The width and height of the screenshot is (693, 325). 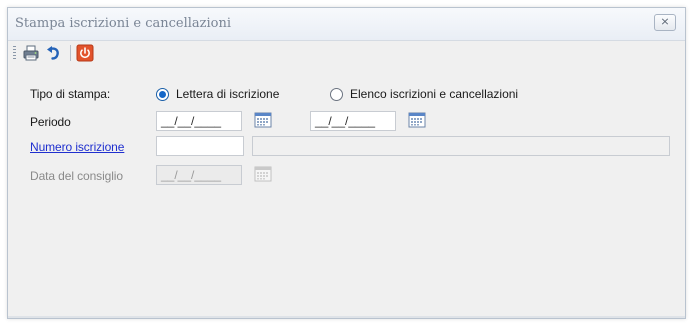 What do you see at coordinates (70, 53) in the screenshot?
I see `toolbar-separator` at bounding box center [70, 53].